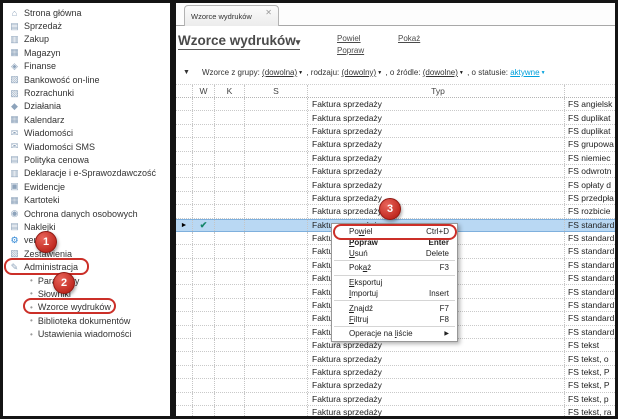 The image size is (618, 419). What do you see at coordinates (62, 79) in the screenshot?
I see `sidebar-item-label: Bankowość on-line` at bounding box center [62, 79].